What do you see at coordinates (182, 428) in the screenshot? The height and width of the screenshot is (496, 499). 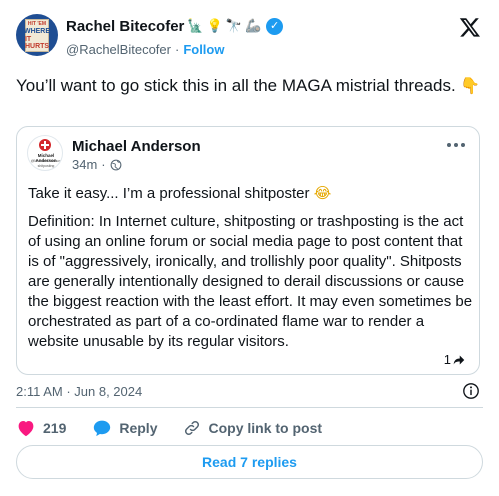 I see `actions-bar: 219 Reply Copy link to post` at bounding box center [182, 428].